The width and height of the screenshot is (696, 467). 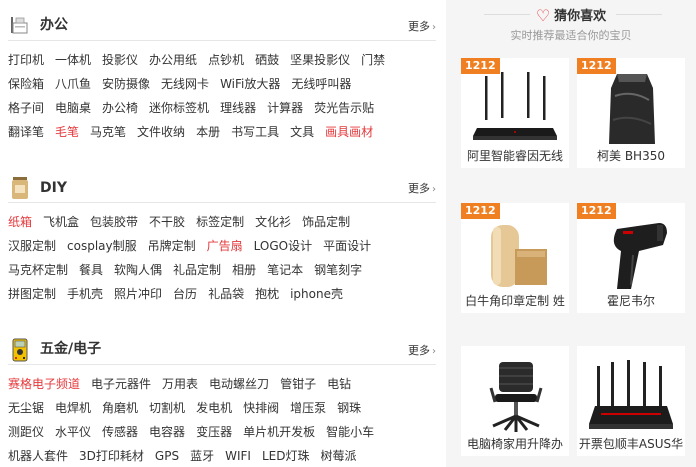 I want to click on category-link: 马克杯定制, so click(x=38, y=269).